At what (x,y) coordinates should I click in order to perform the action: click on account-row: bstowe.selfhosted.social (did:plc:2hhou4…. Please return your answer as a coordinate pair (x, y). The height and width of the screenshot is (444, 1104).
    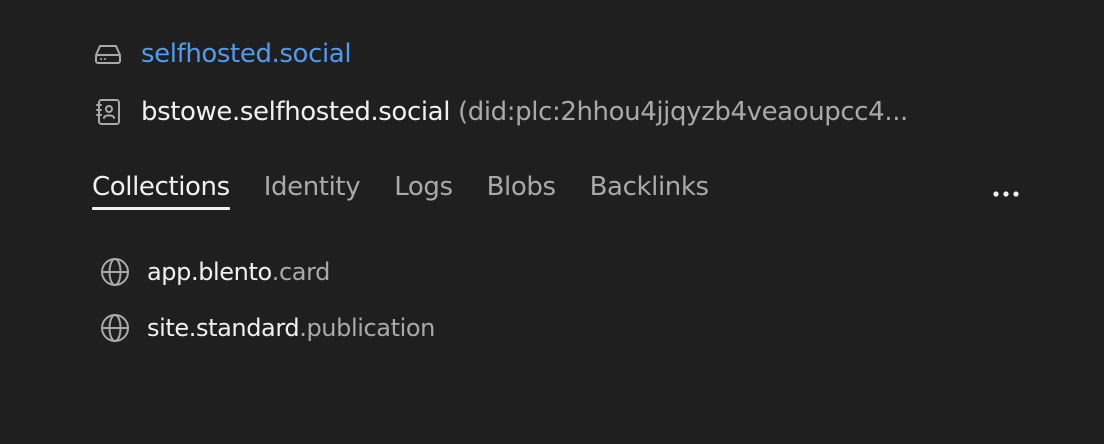
    Looking at the image, I should click on (500, 112).